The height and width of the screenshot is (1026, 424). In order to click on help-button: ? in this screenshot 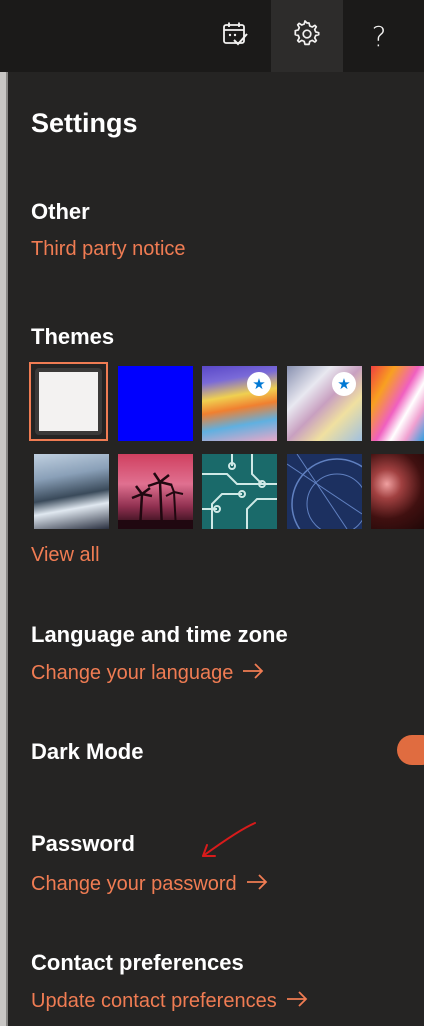, I will do `click(379, 36)`.